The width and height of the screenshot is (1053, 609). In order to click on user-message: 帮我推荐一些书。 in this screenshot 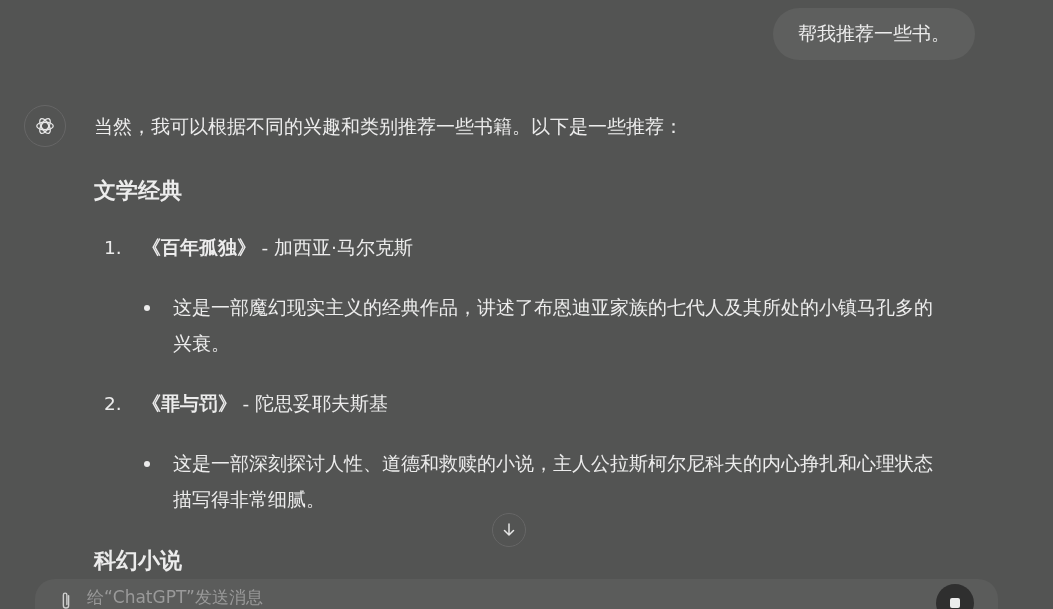, I will do `click(874, 34)`.